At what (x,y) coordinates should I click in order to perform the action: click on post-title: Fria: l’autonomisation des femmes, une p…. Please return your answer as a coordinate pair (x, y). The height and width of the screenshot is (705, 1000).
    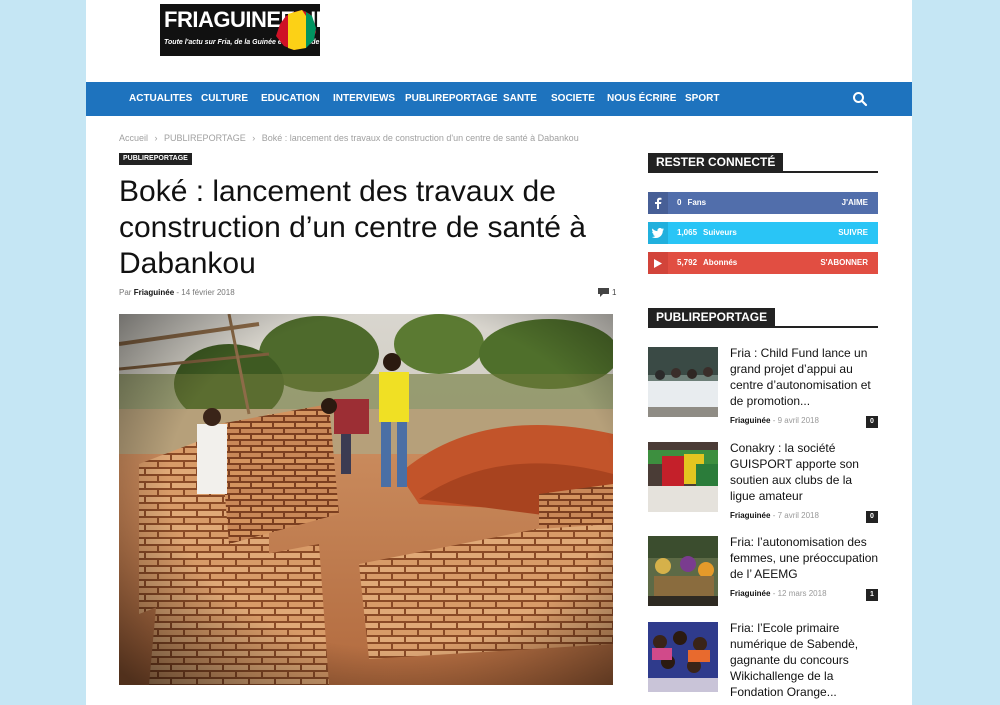
    Looking at the image, I should click on (805, 558).